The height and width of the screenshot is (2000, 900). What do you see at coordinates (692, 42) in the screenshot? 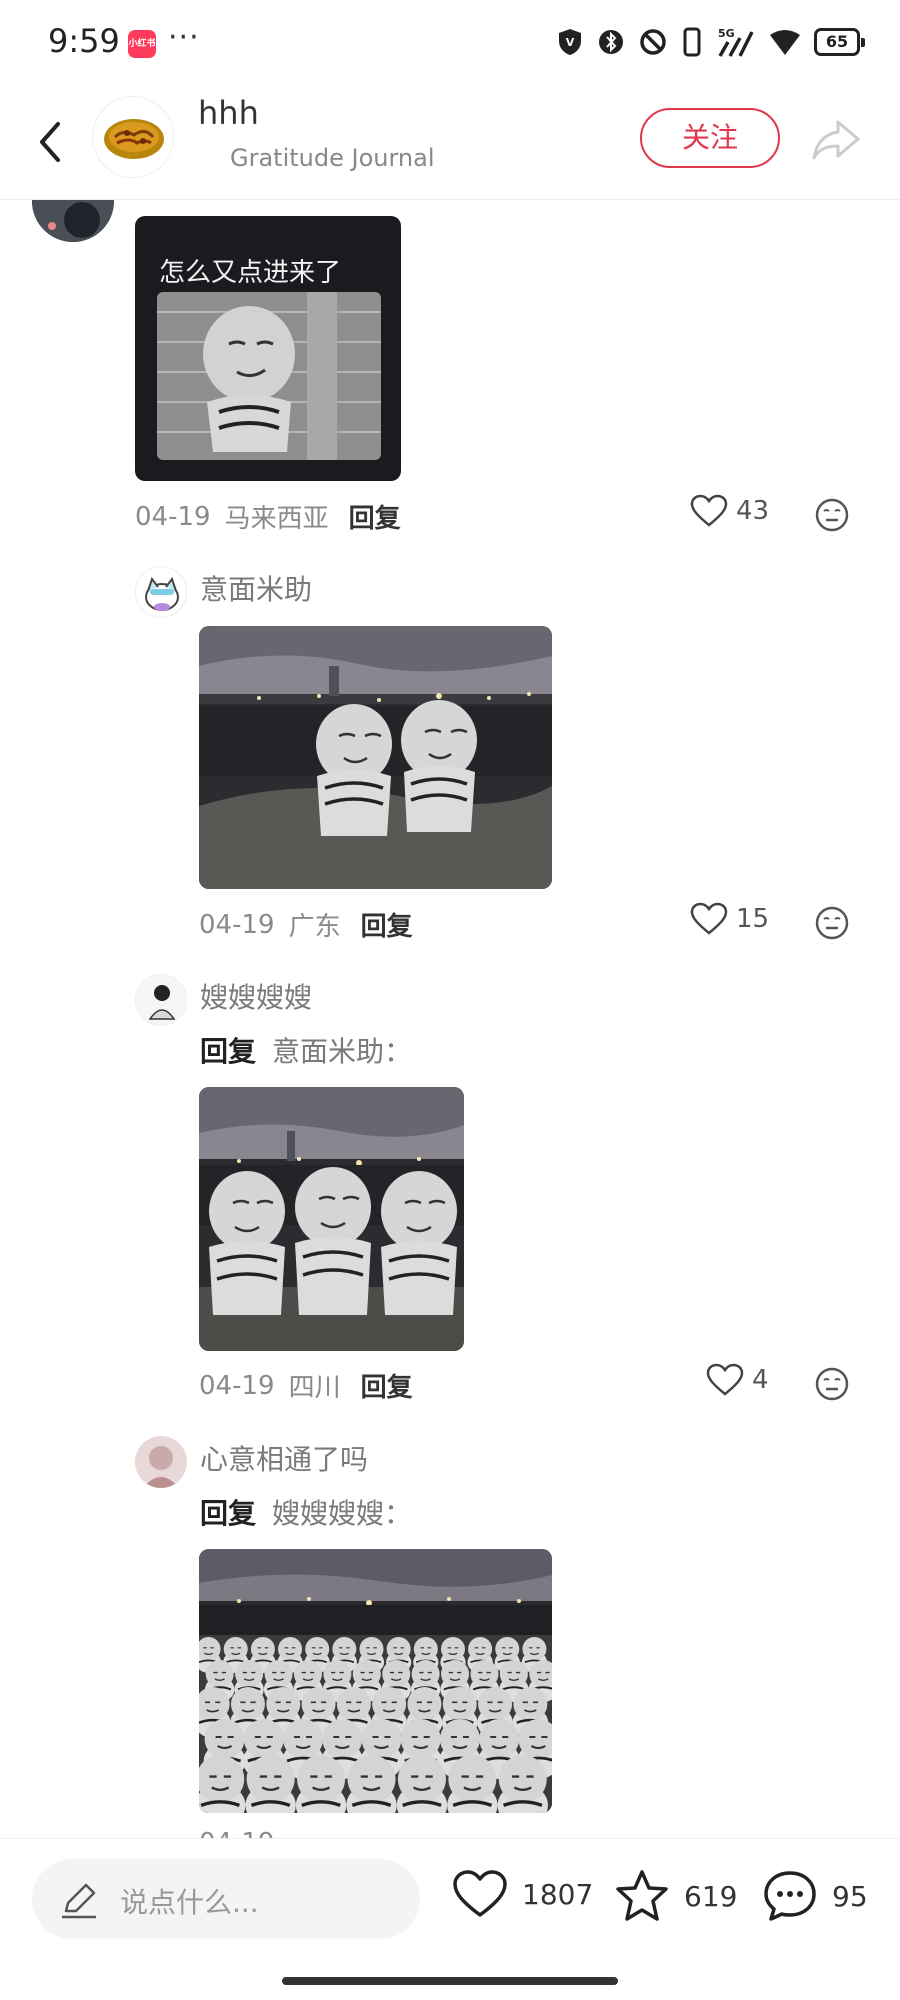
I see `vibrate-icon` at bounding box center [692, 42].